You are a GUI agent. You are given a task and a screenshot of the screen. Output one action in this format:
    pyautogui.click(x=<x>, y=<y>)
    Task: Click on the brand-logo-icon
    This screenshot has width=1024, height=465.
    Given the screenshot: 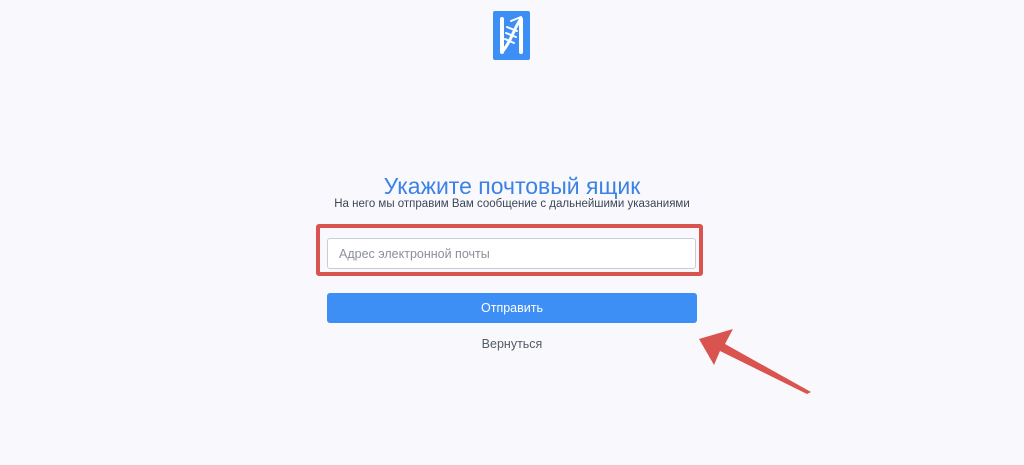 What is the action you would take?
    pyautogui.click(x=511, y=35)
    